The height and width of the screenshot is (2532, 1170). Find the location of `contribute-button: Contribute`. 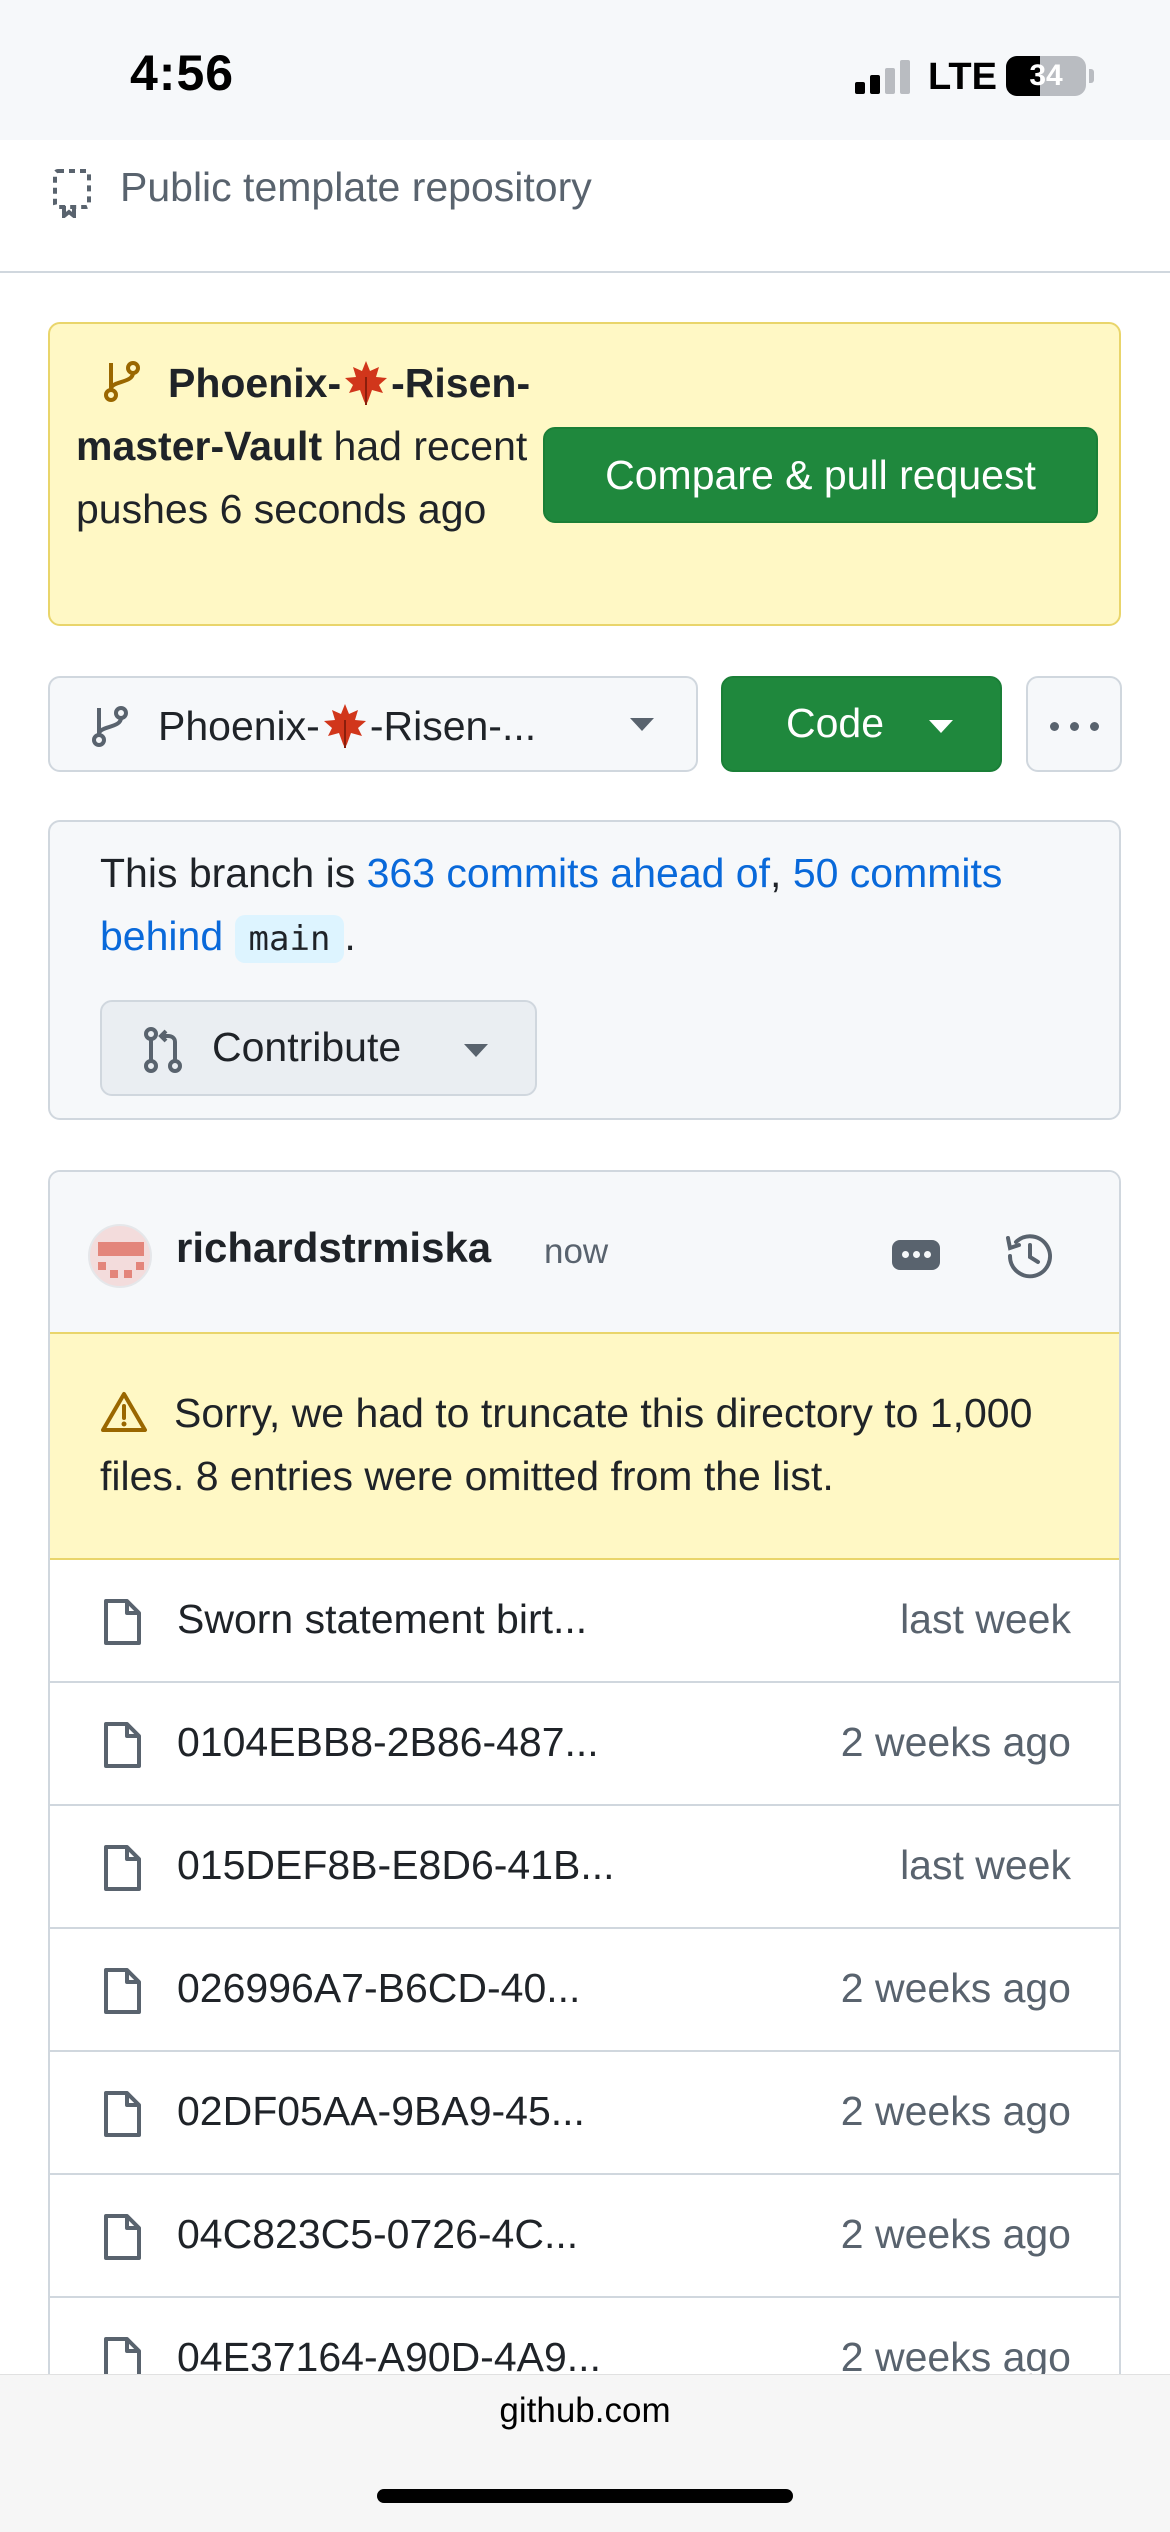

contribute-button: Contribute is located at coordinates (318, 1048).